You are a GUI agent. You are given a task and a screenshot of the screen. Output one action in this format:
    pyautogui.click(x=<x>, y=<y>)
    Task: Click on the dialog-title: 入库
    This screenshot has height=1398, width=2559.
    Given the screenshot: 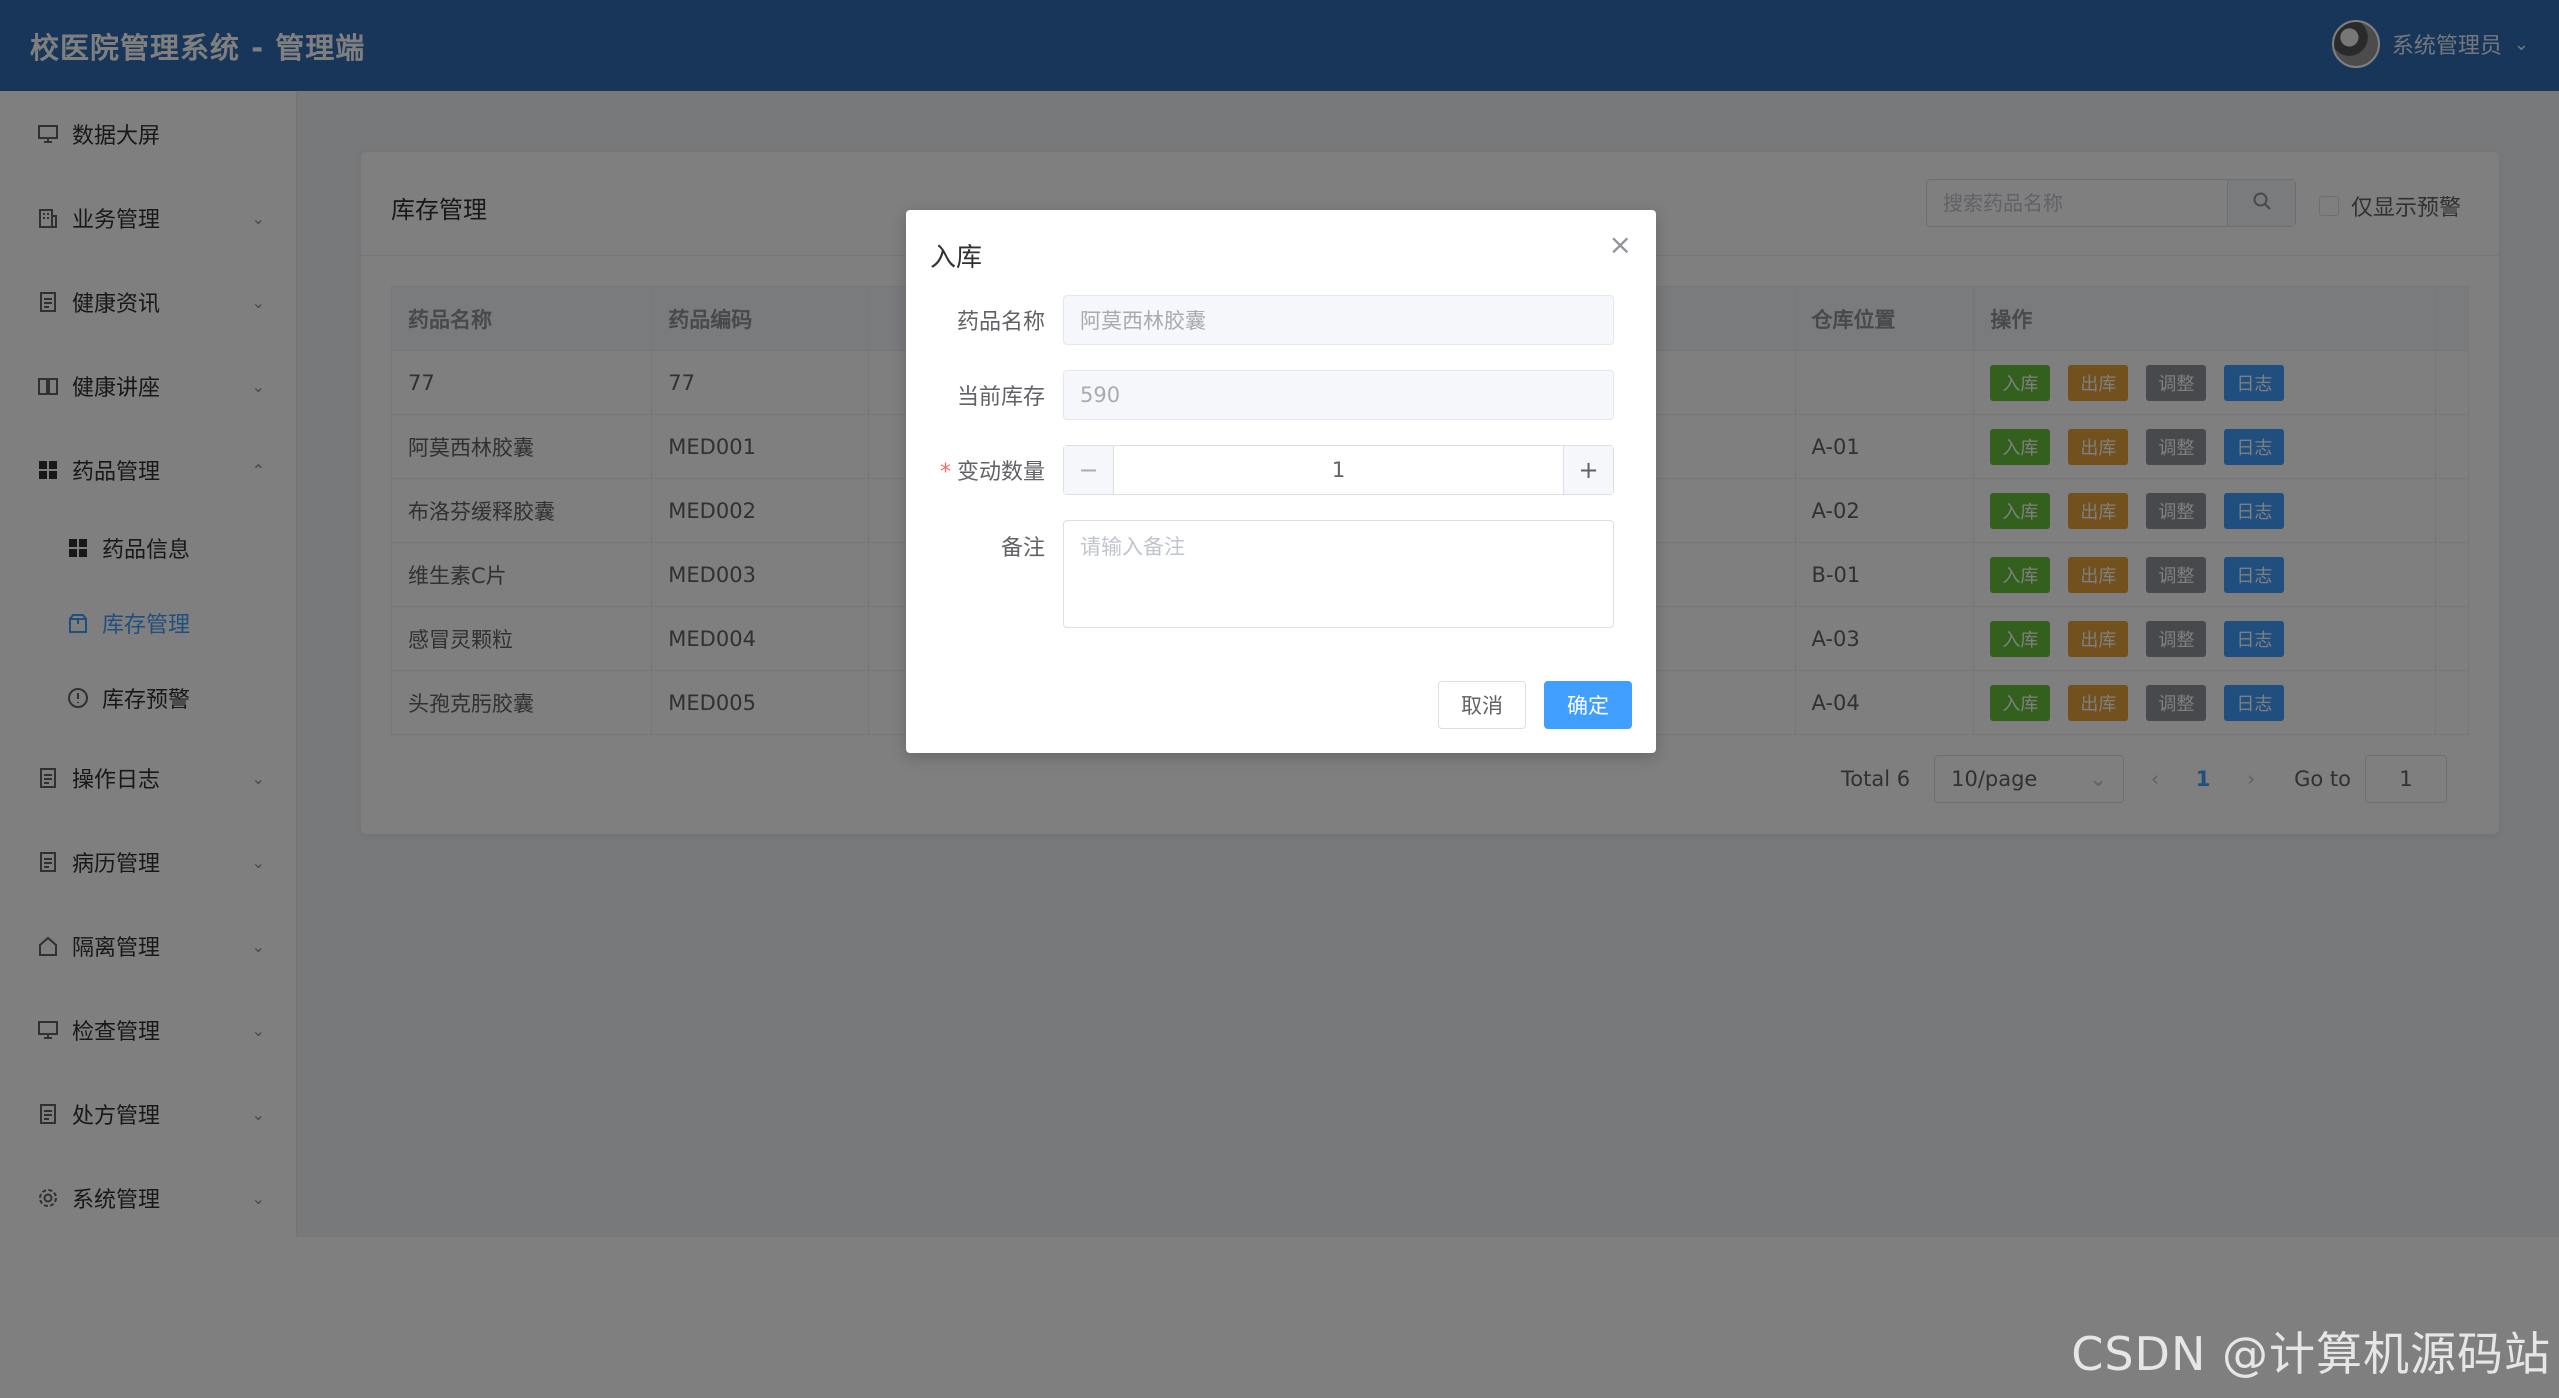 What is the action you would take?
    pyautogui.click(x=956, y=258)
    